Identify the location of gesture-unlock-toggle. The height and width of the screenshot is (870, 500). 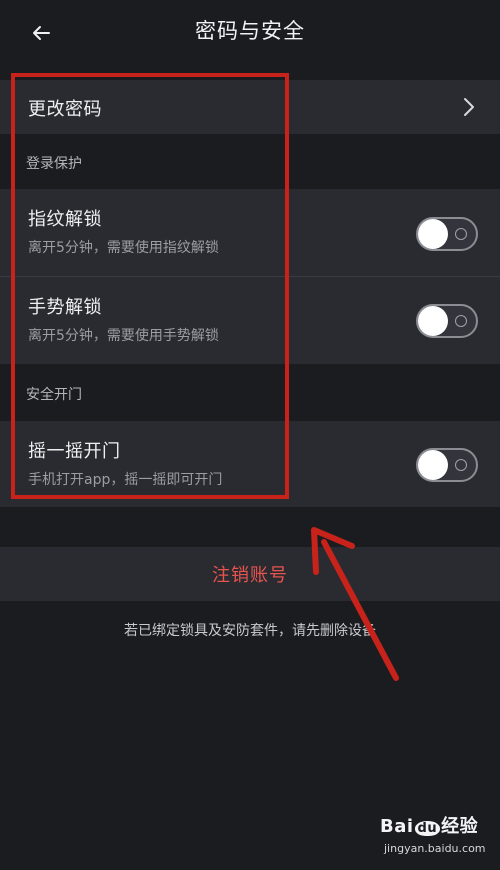
(447, 321).